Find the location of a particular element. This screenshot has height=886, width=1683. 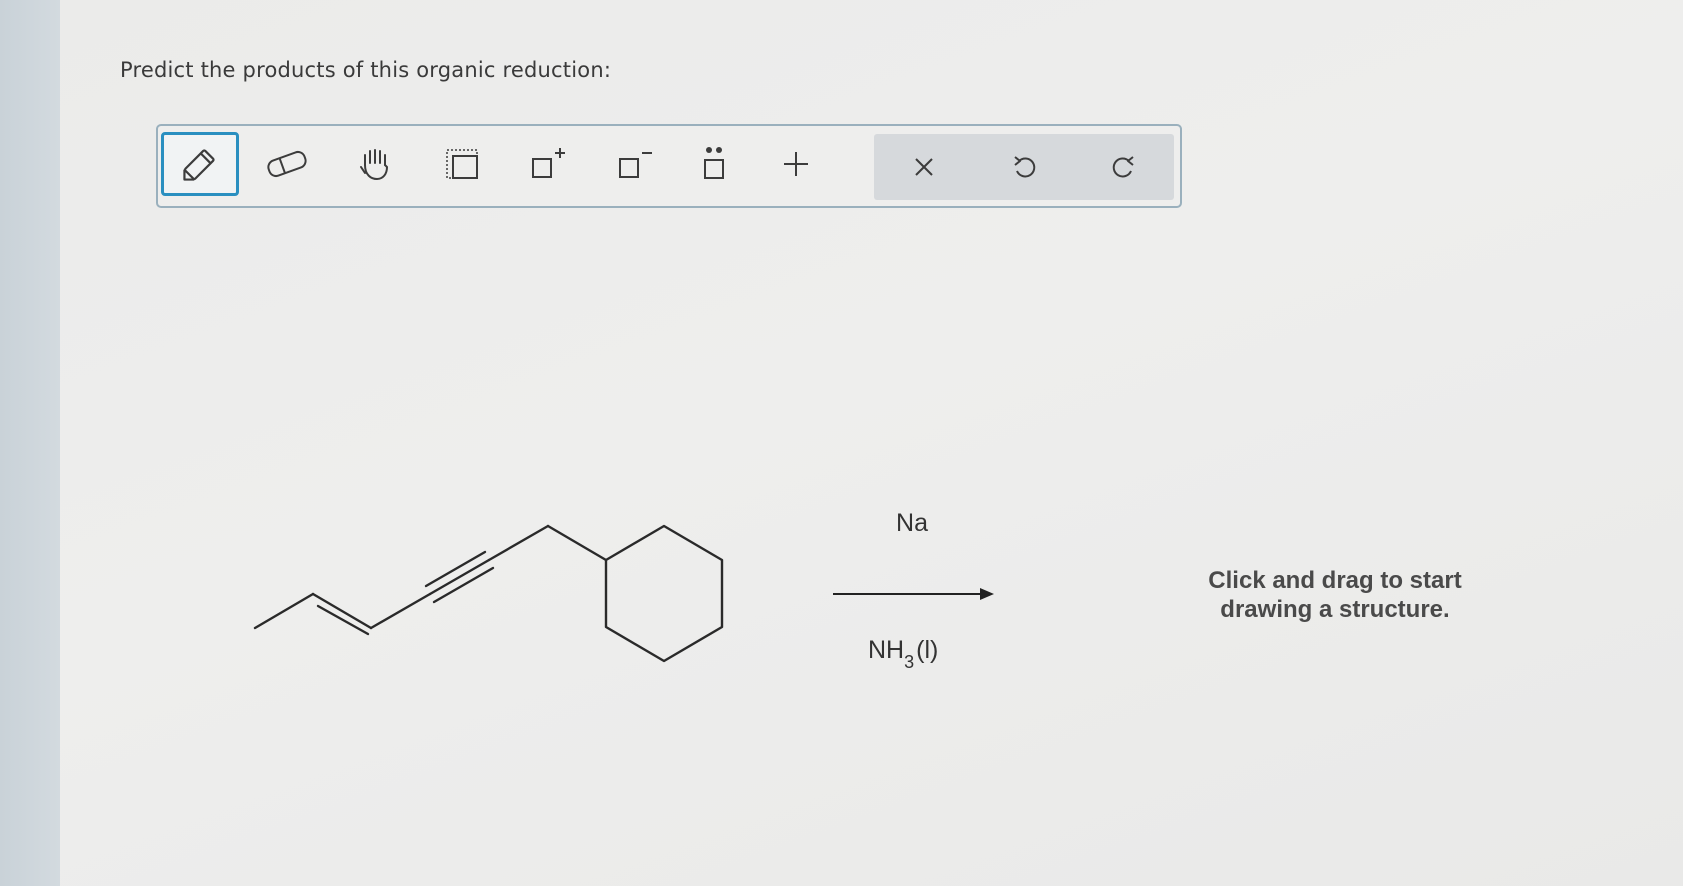

reaction-arrowhead is located at coordinates (987, 594).